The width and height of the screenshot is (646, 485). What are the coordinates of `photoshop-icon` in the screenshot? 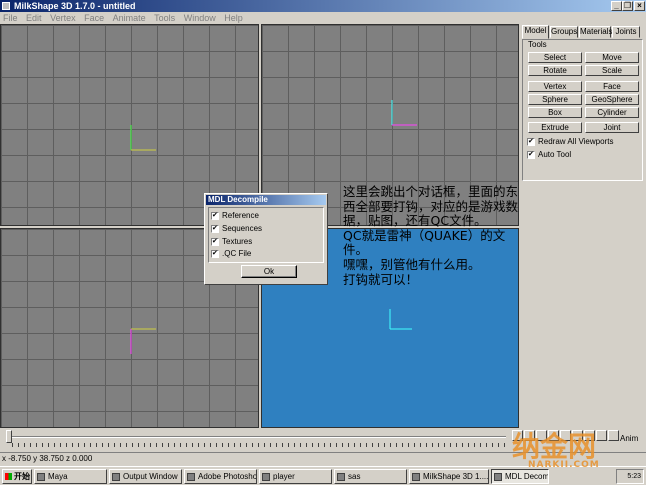 It's located at (191, 477).